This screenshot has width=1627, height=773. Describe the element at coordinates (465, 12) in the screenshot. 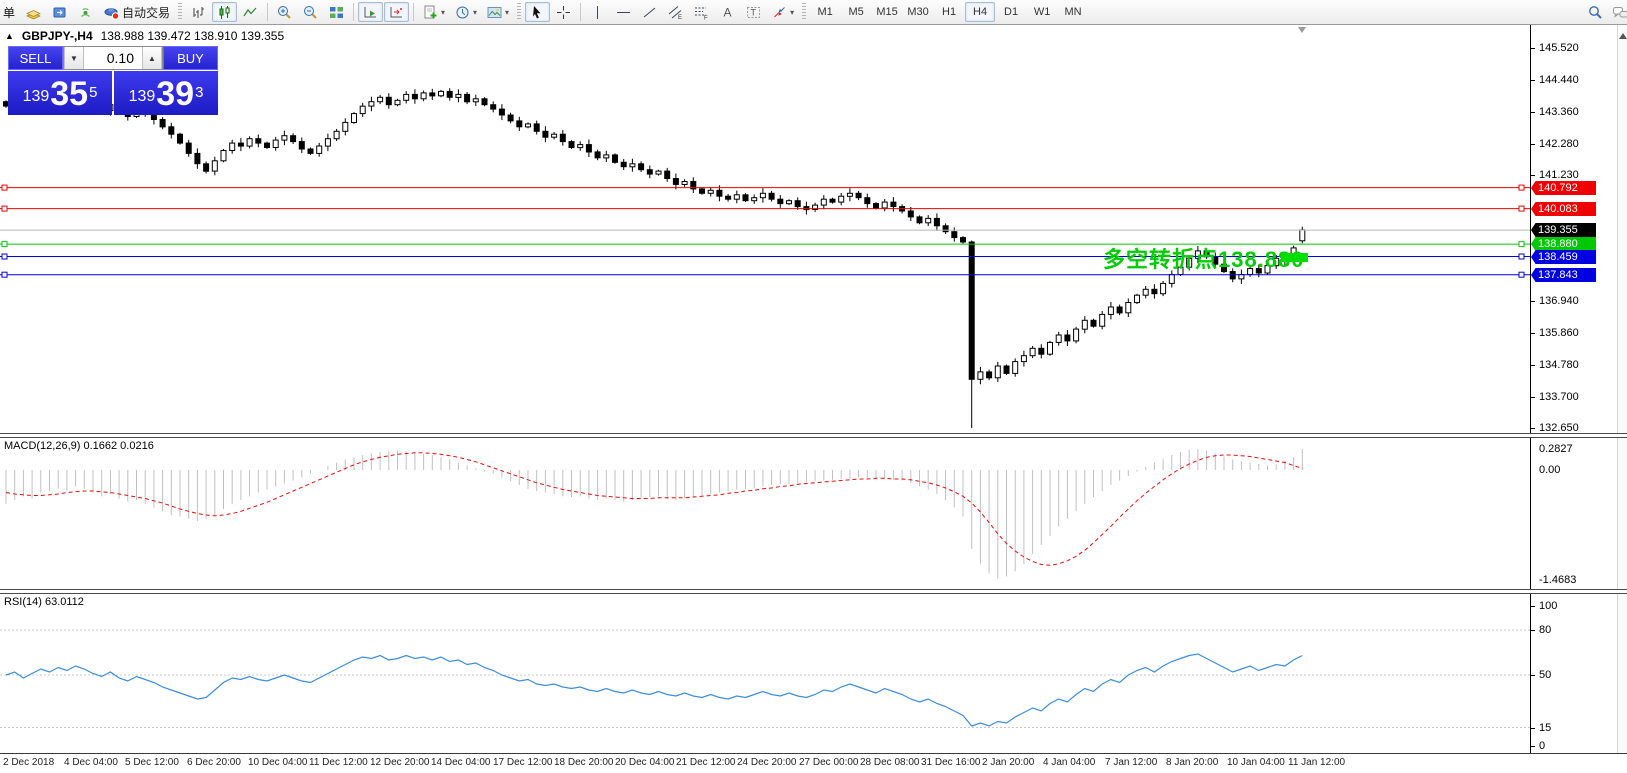

I see `periods-button: ▾` at that location.